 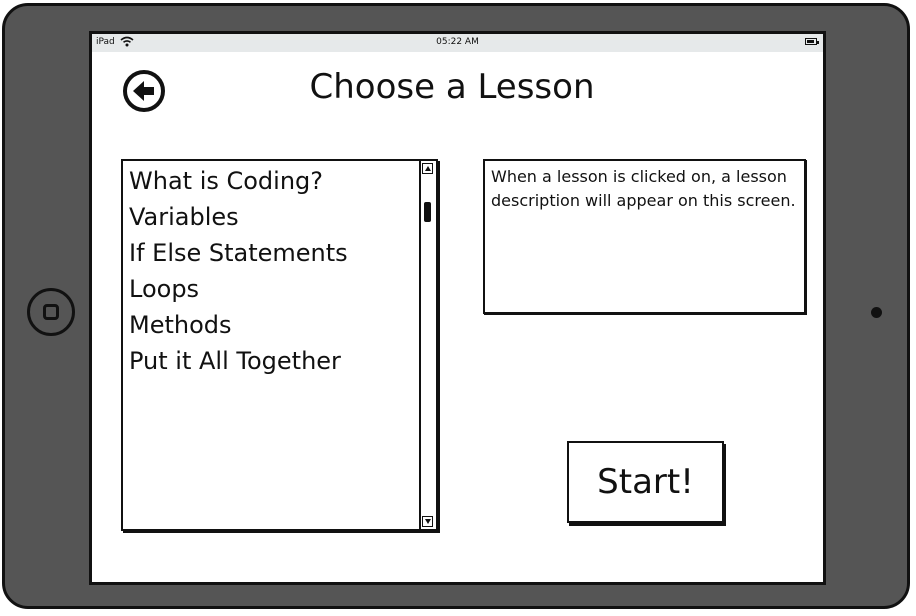 I want to click on lesson-item-methods: Methods, so click(x=272, y=325).